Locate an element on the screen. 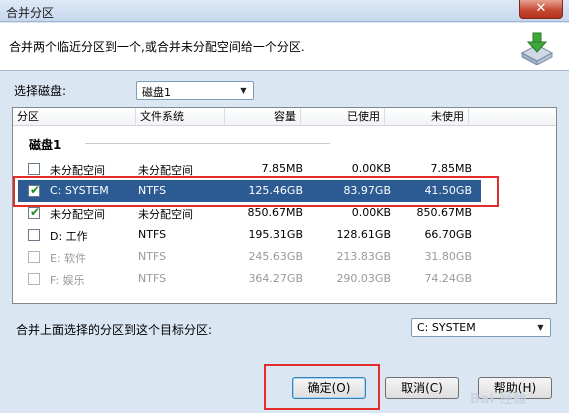  partition-unused: 41.50GB is located at coordinates (448, 190).